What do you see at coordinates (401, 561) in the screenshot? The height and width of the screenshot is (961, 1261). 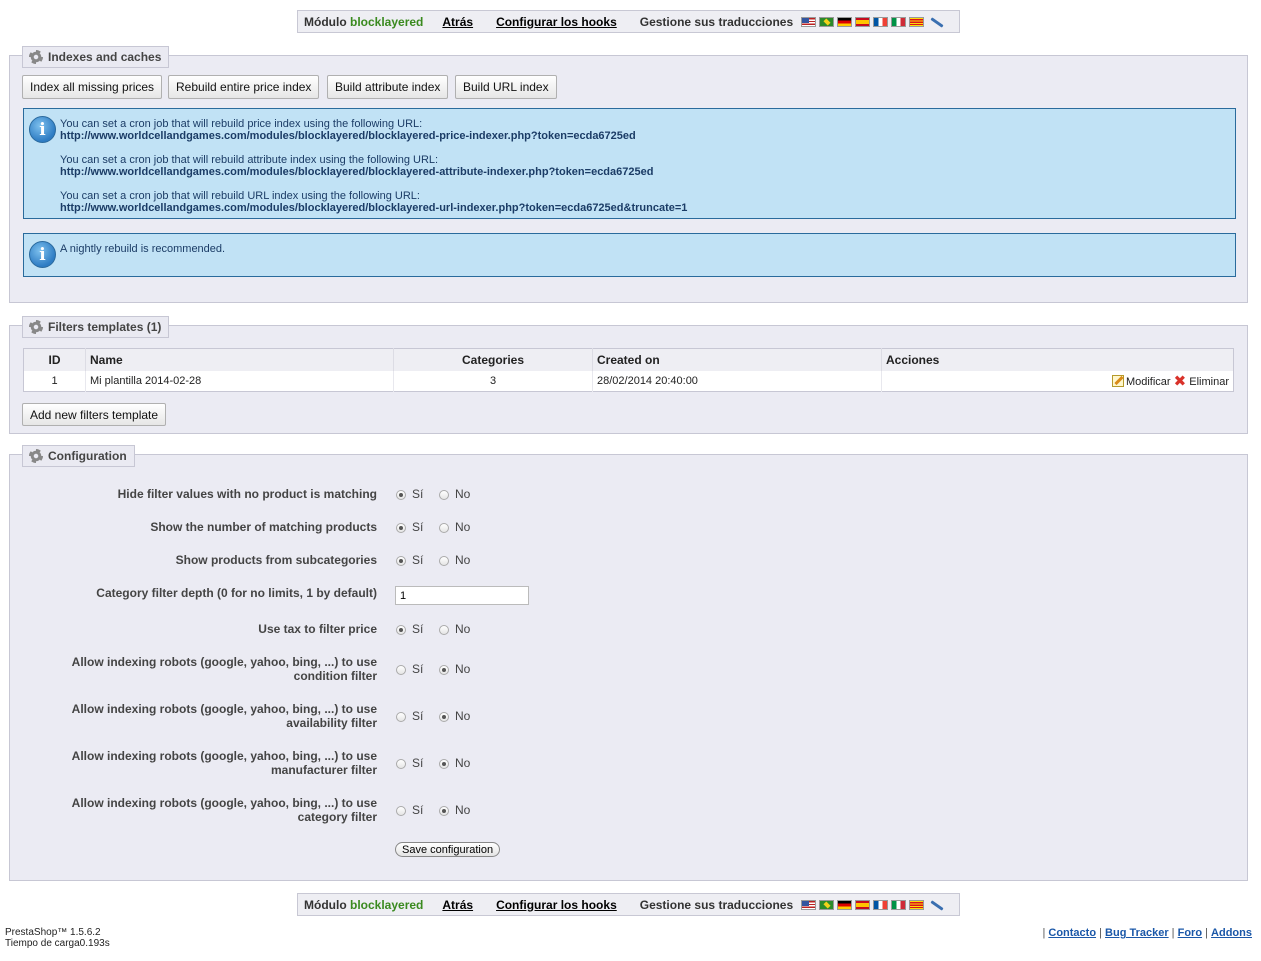 I see `show-subcat-yes-radio` at bounding box center [401, 561].